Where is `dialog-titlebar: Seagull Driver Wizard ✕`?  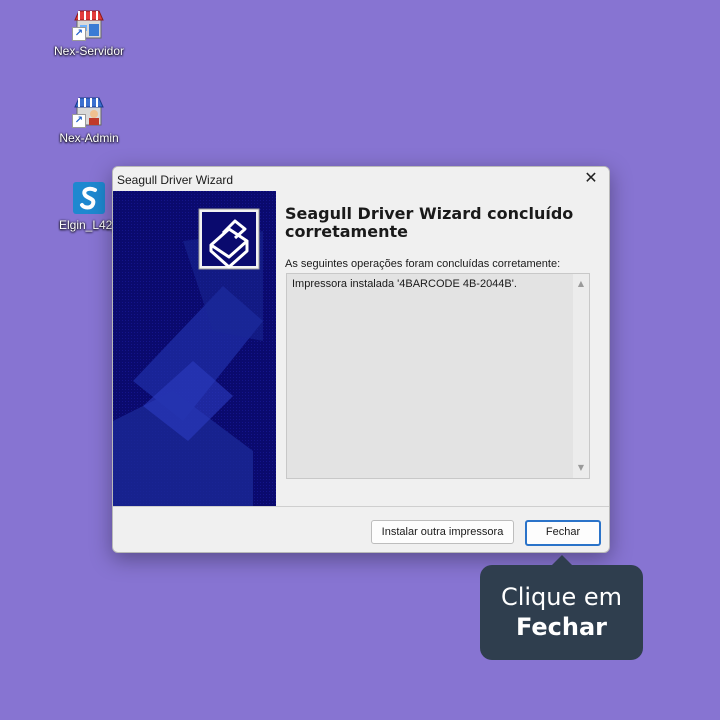 dialog-titlebar: Seagull Driver Wizard ✕ is located at coordinates (361, 179).